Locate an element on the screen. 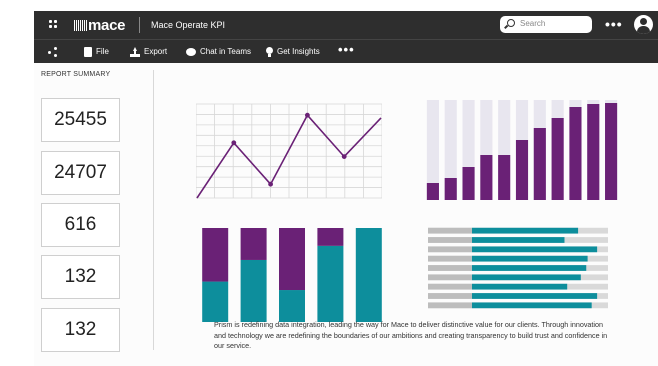  share-icon is located at coordinates (53, 51).